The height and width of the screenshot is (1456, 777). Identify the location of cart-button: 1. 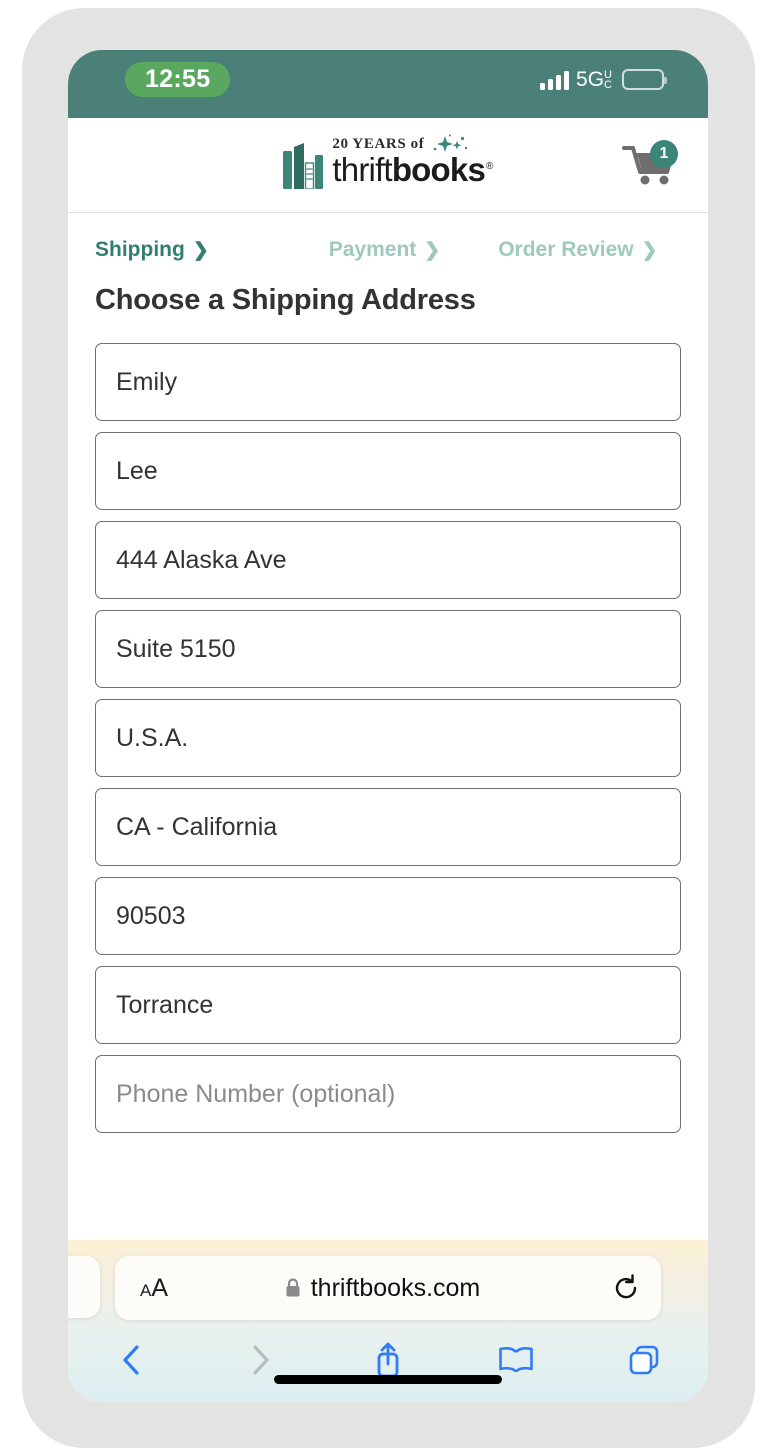
(651, 165).